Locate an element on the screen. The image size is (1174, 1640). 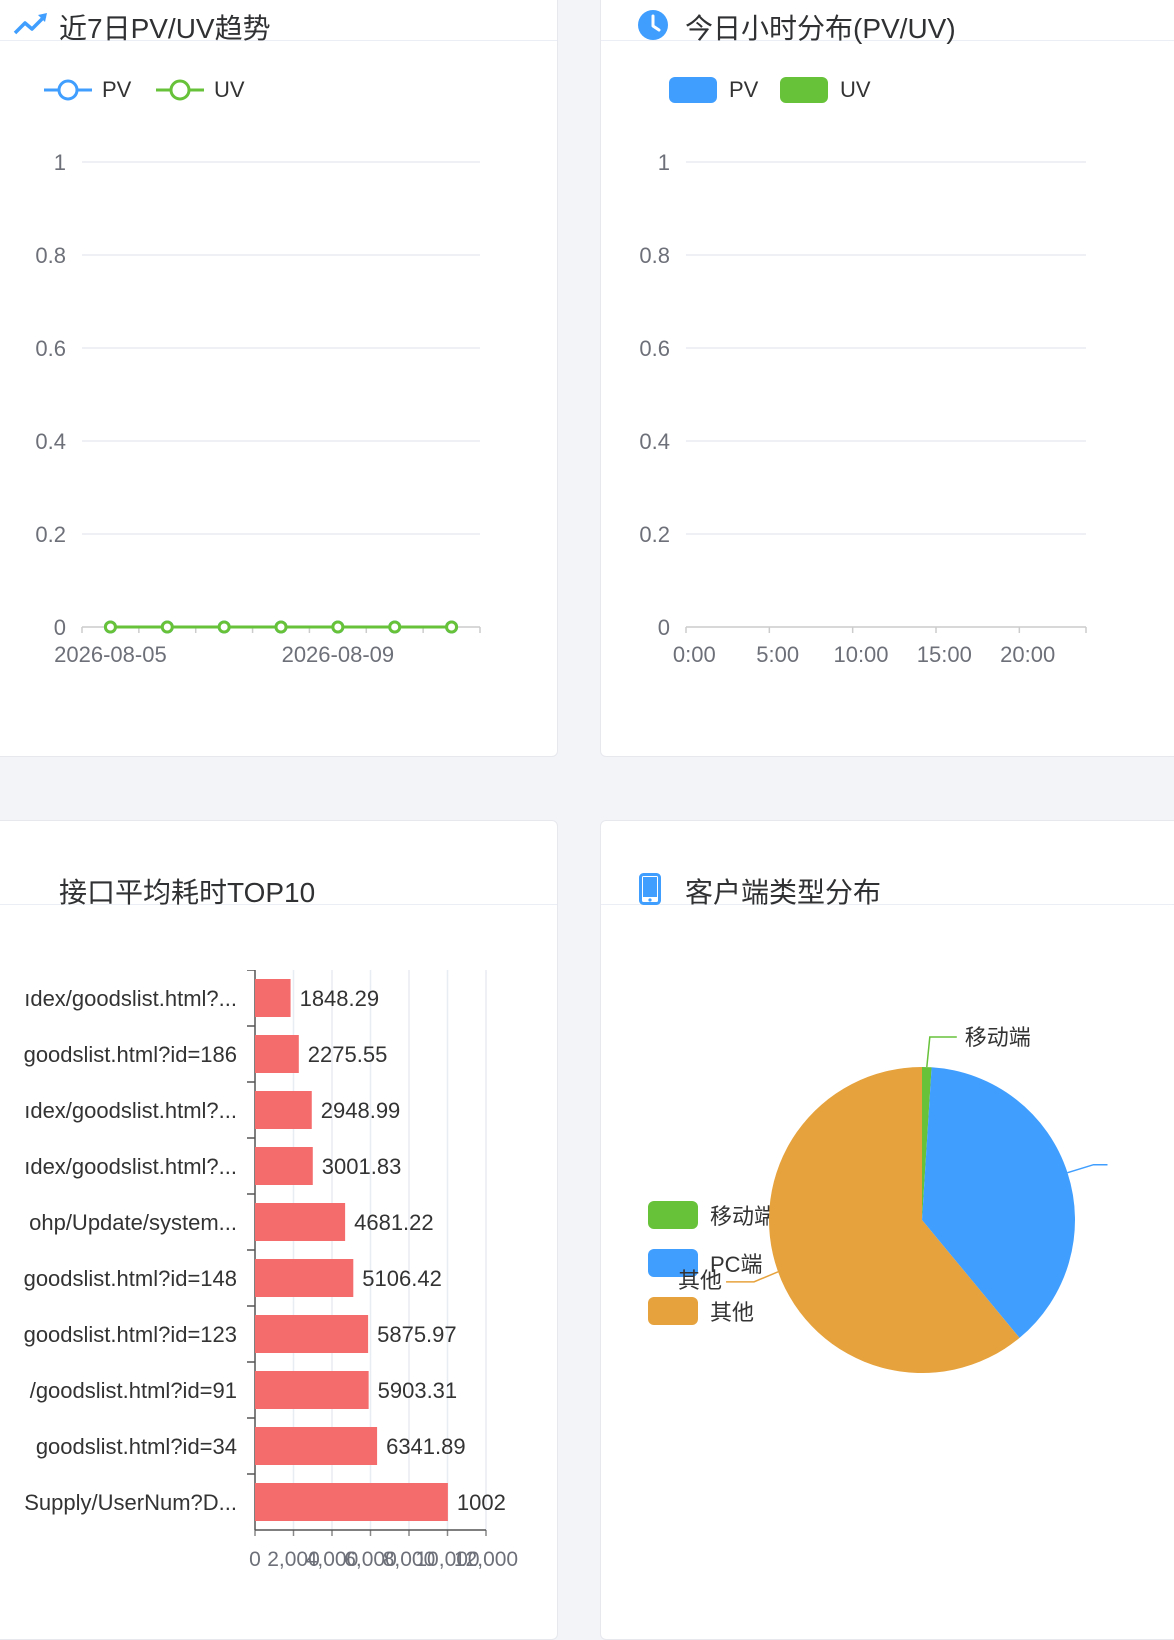
y-category-label: goodslist.html?id=148 is located at coordinates (130, 1278).